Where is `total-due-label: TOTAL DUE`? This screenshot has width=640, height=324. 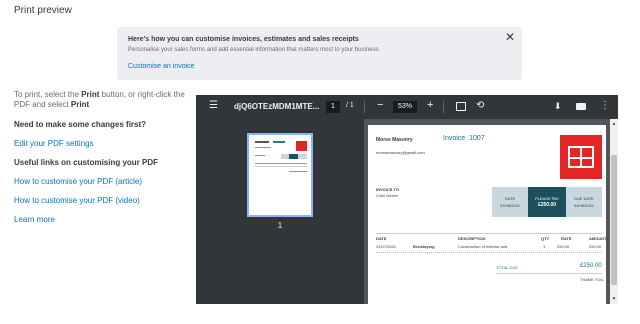 total-due-label: TOTAL DUE is located at coordinates (507, 267).